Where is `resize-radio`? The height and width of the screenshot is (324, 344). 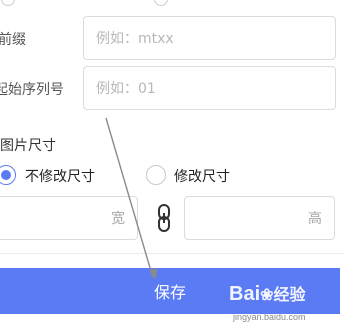 resize-radio is located at coordinates (156, 175).